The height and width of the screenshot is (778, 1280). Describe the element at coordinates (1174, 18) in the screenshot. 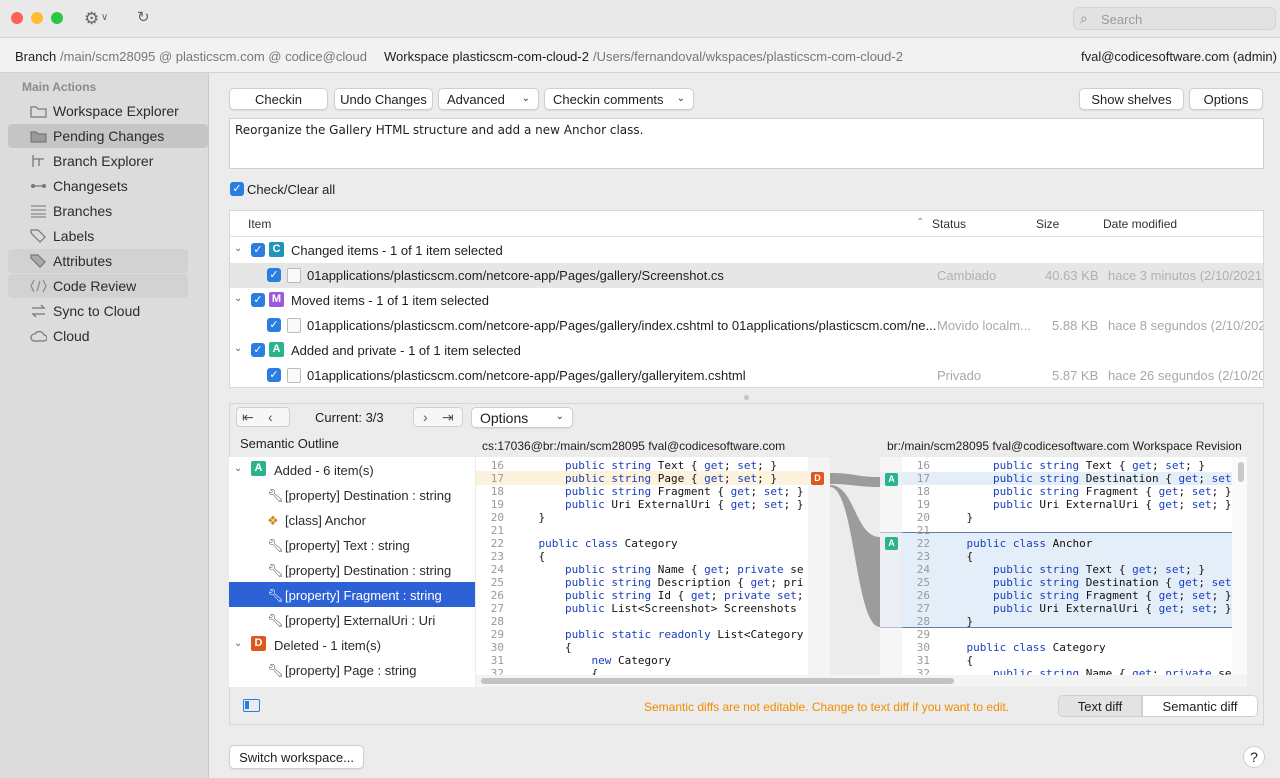

I see `search-input: ⌕ Search` at that location.